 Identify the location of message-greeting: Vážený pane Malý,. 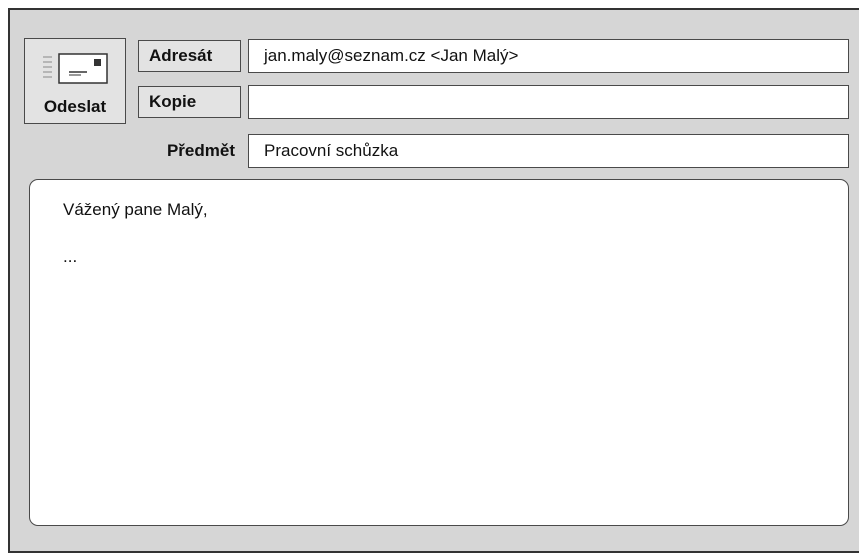
(135, 209).